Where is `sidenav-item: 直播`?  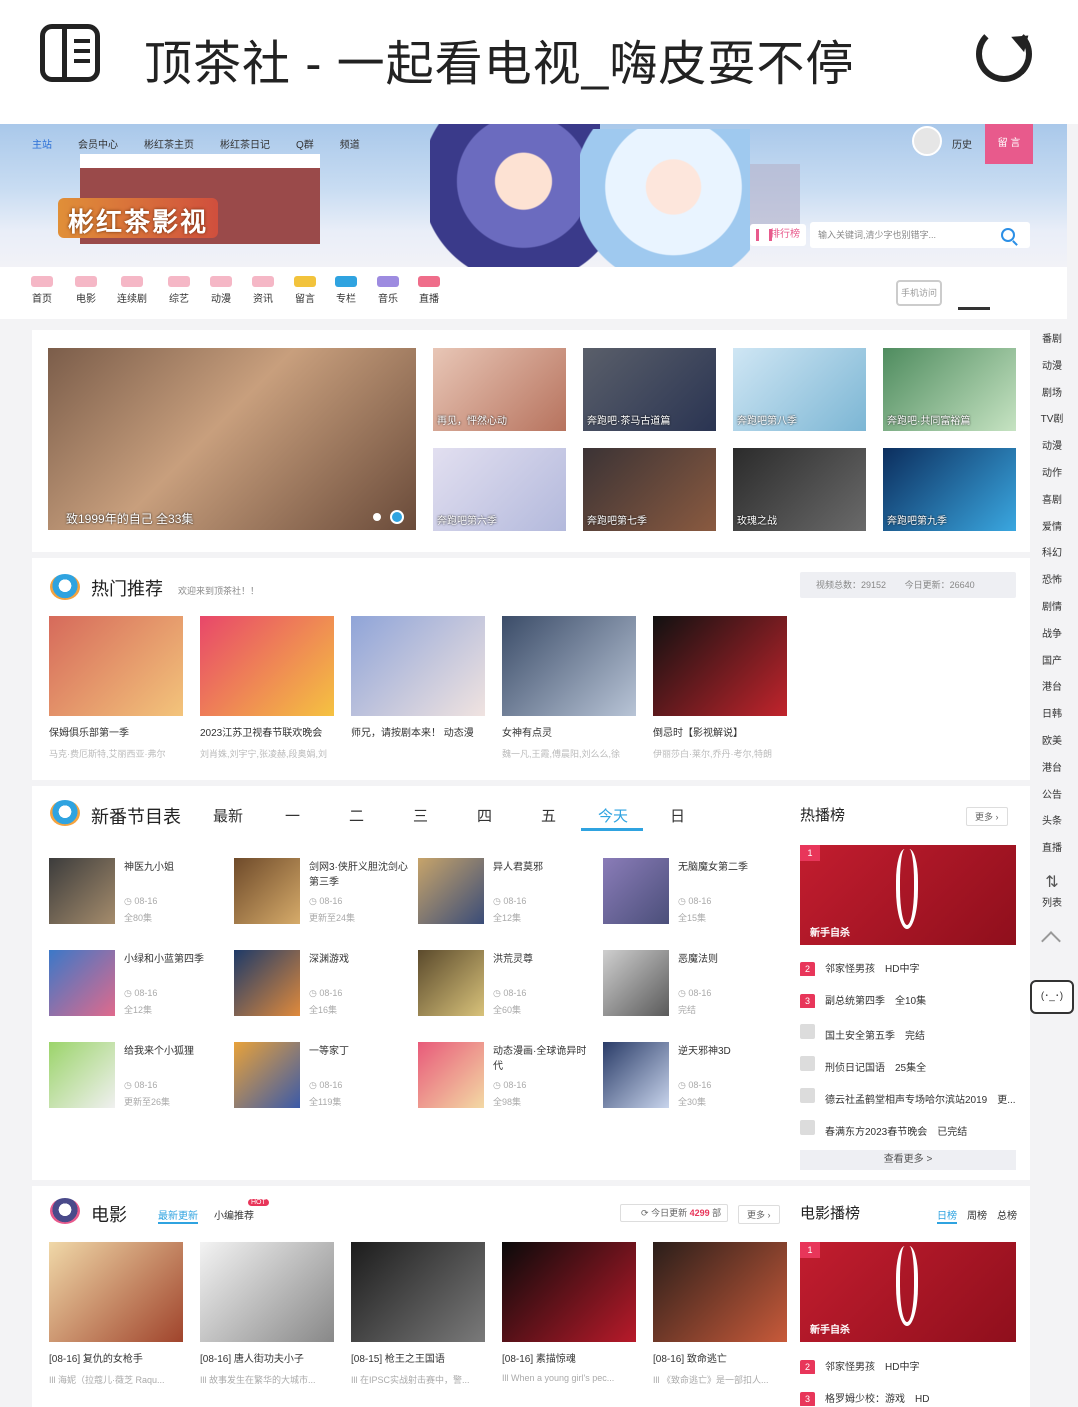 sidenav-item: 直播 is located at coordinates (1052, 852).